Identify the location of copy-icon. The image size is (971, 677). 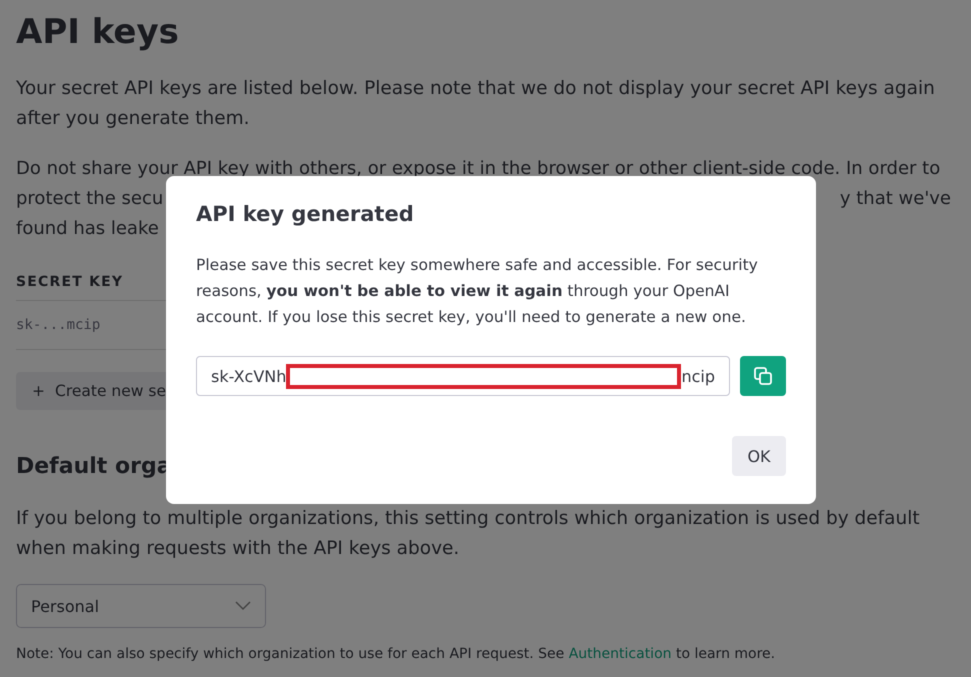
(763, 376).